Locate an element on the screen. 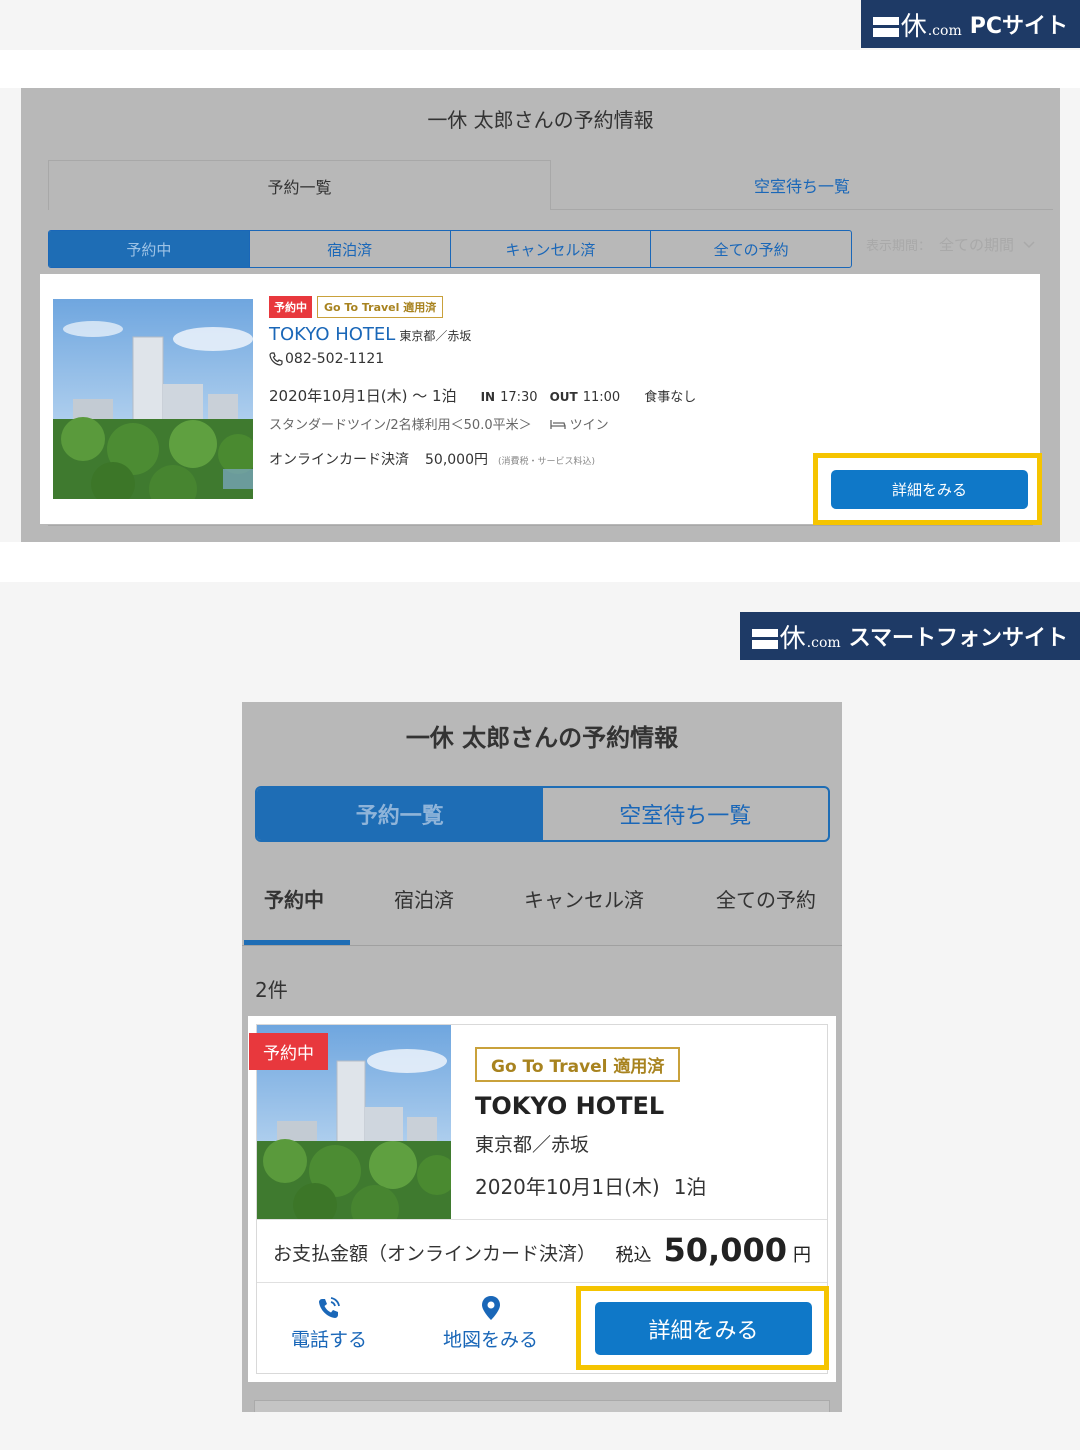 Image resolution: width=1080 pixels, height=1450 pixels. segment-stayed: 宿泊済 is located at coordinates (350, 249).